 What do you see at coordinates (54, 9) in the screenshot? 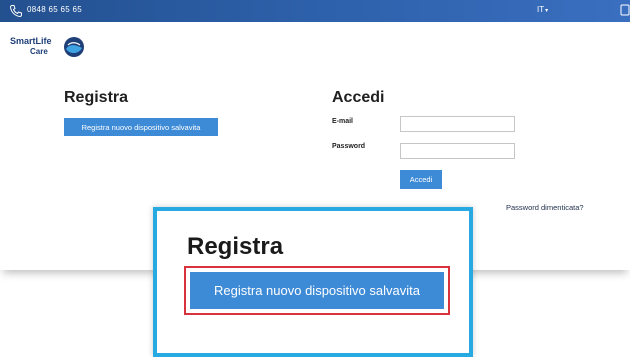
I see `phone-number: 0848 65 65 65` at bounding box center [54, 9].